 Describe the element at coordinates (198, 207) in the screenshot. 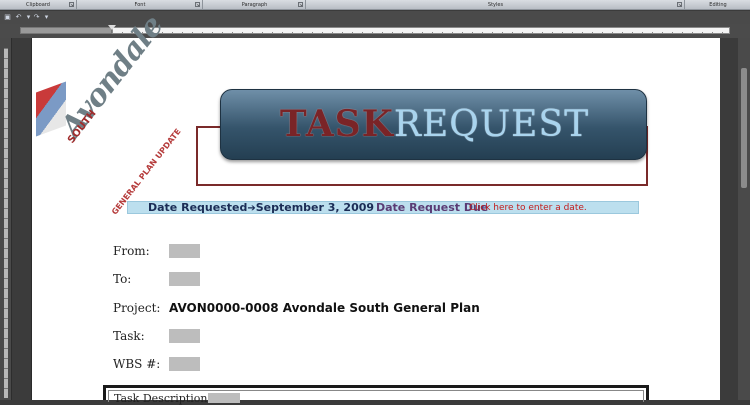

I see `date-requested-label: Date Requested` at that location.